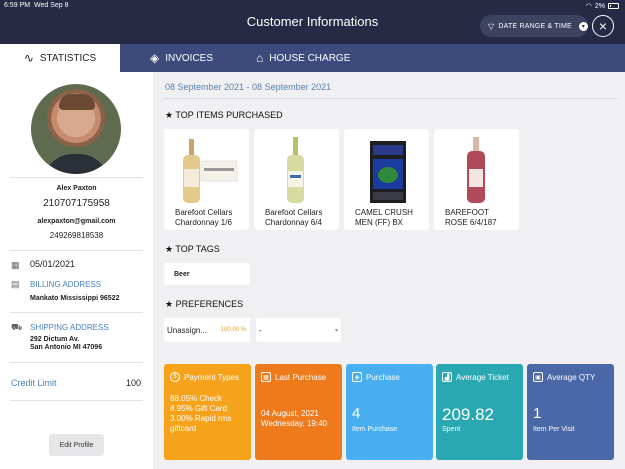 Image resolution: width=625 pixels, height=469 pixels. Describe the element at coordinates (384, 218) in the screenshot. I see `item-name: CAMEL CRUSH MEN (FF) BX` at that location.